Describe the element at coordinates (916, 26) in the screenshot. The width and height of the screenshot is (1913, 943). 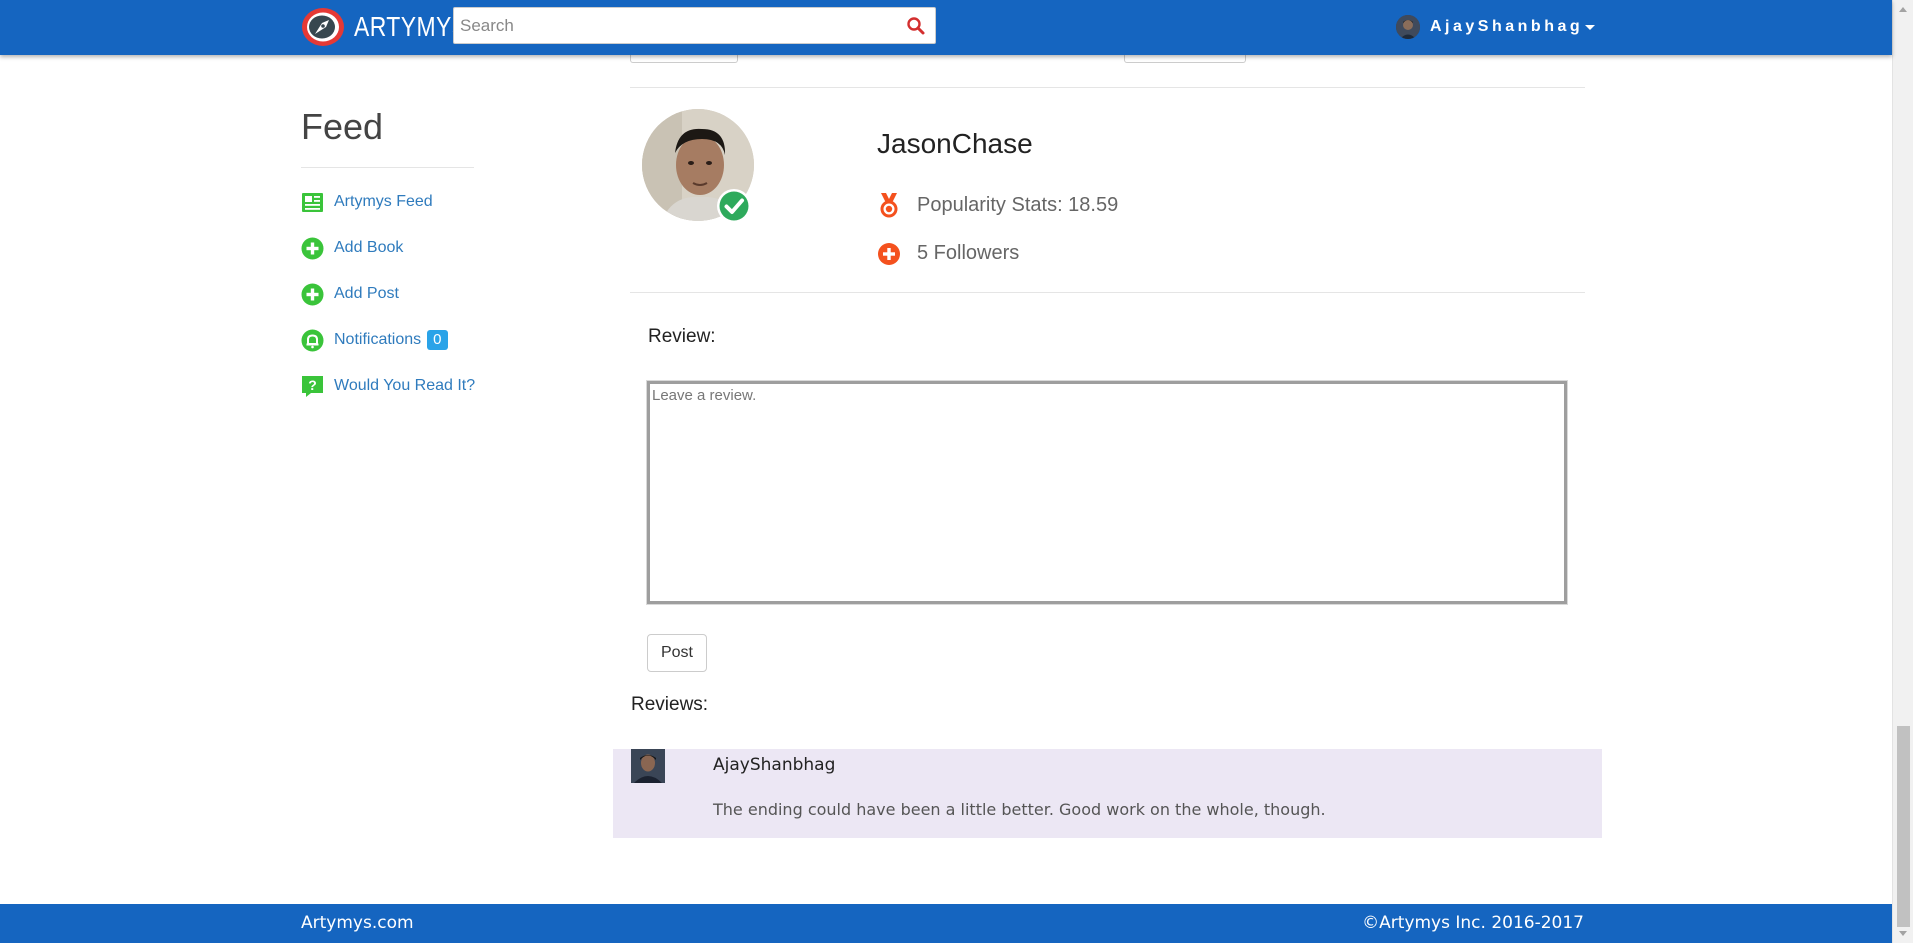
I see `search-icon` at that location.